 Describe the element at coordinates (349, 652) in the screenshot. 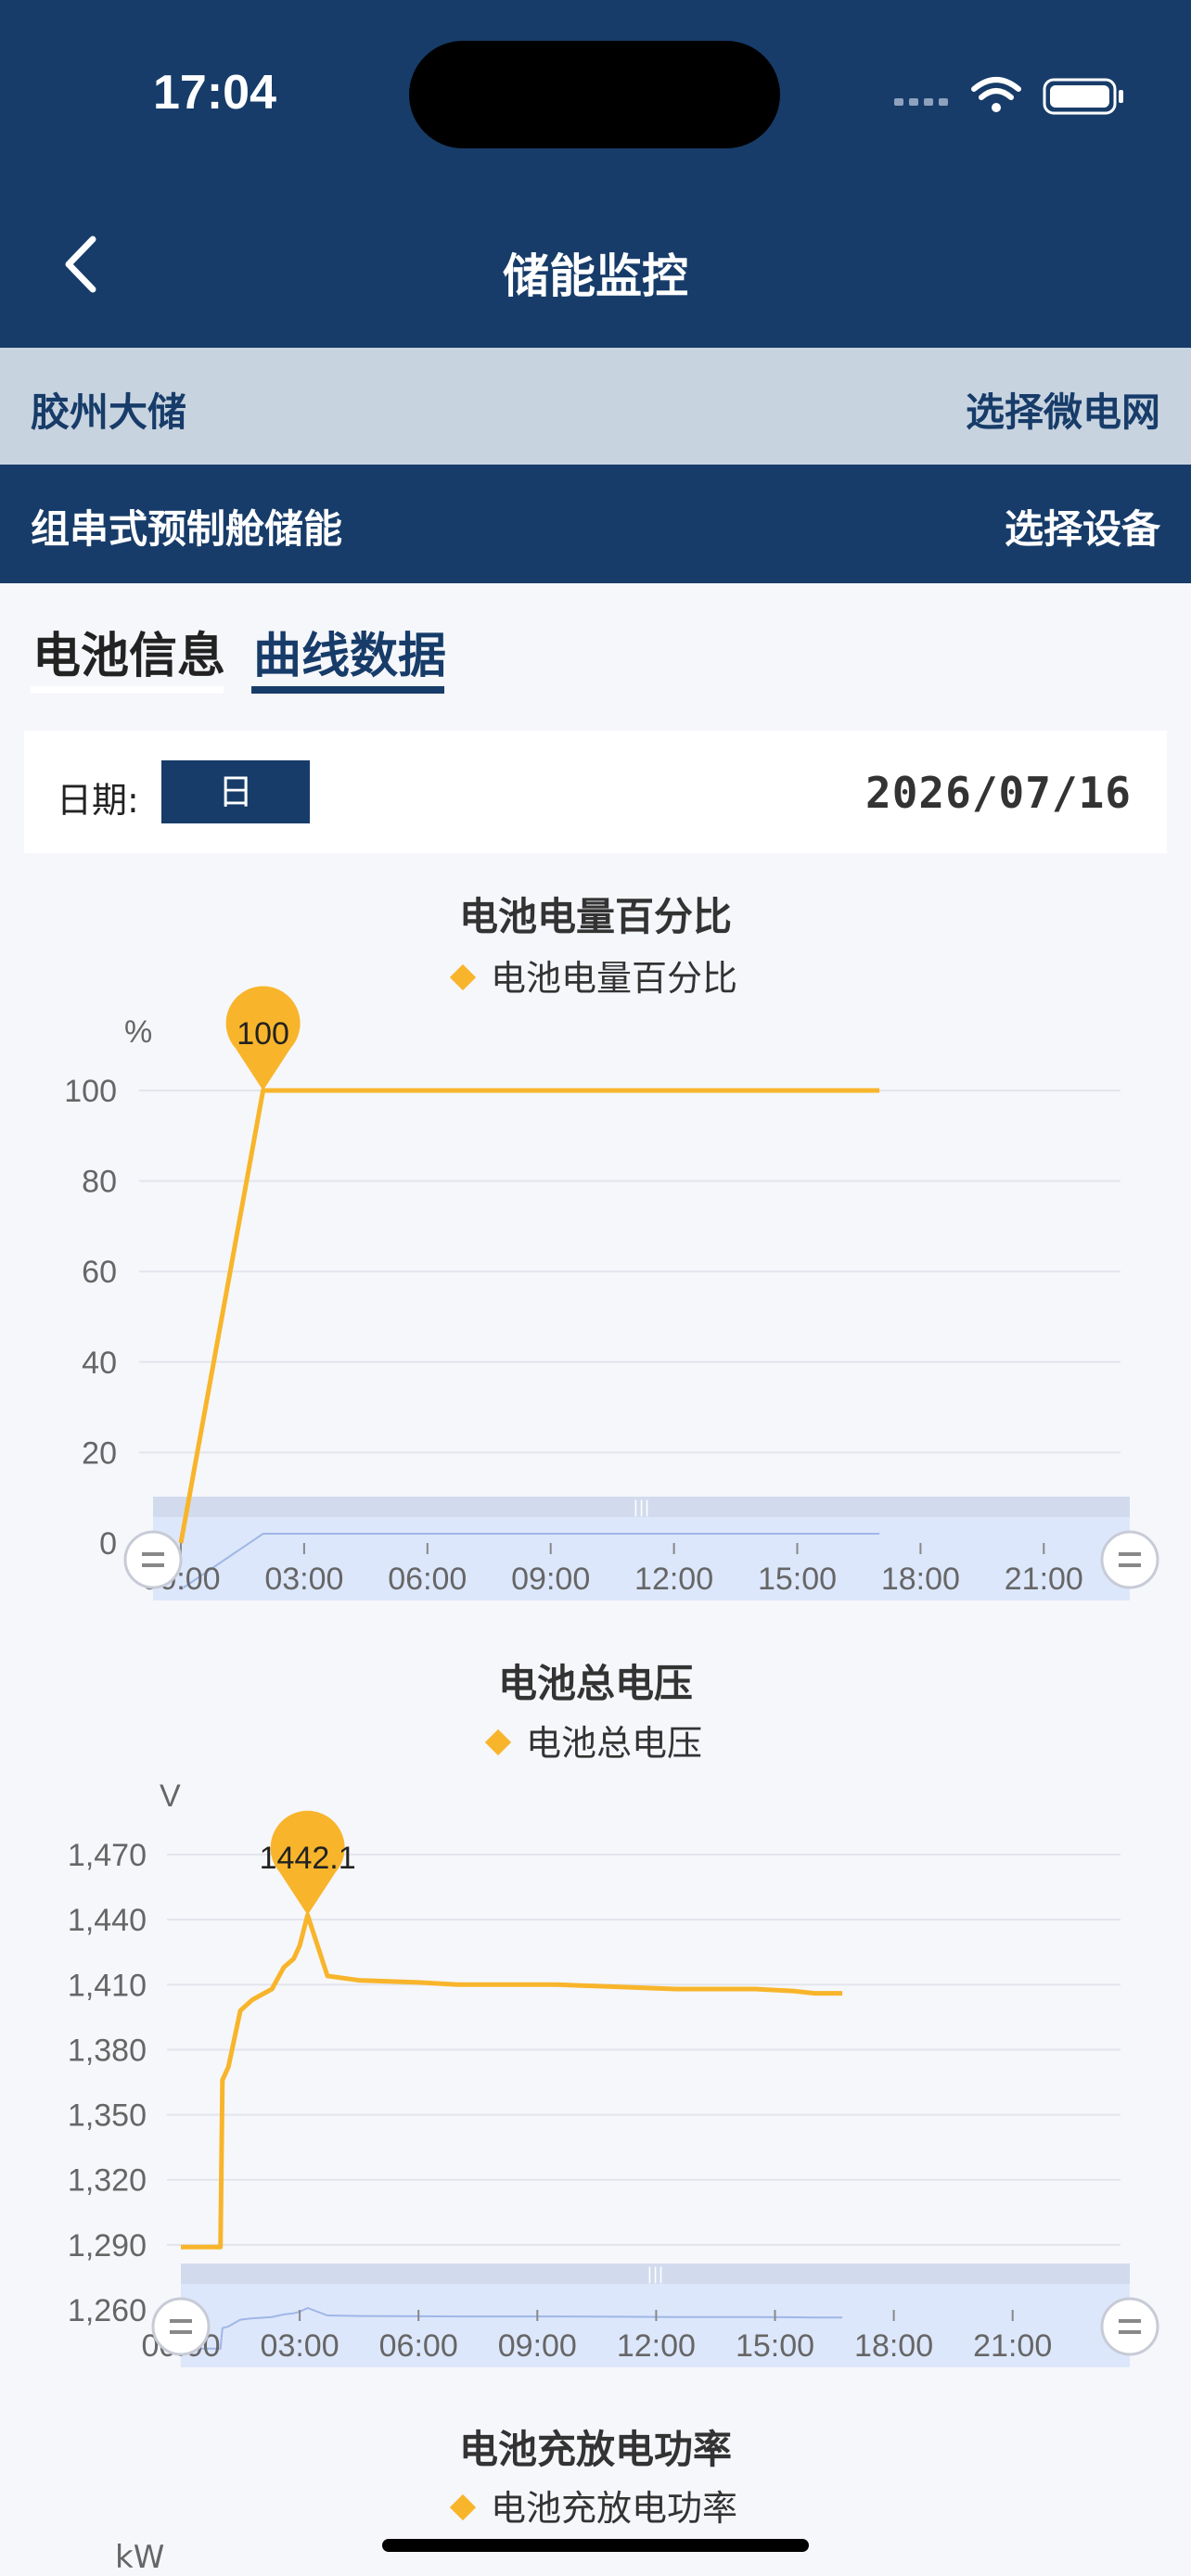

I see `tab-curve-data: 曲线数据` at that location.